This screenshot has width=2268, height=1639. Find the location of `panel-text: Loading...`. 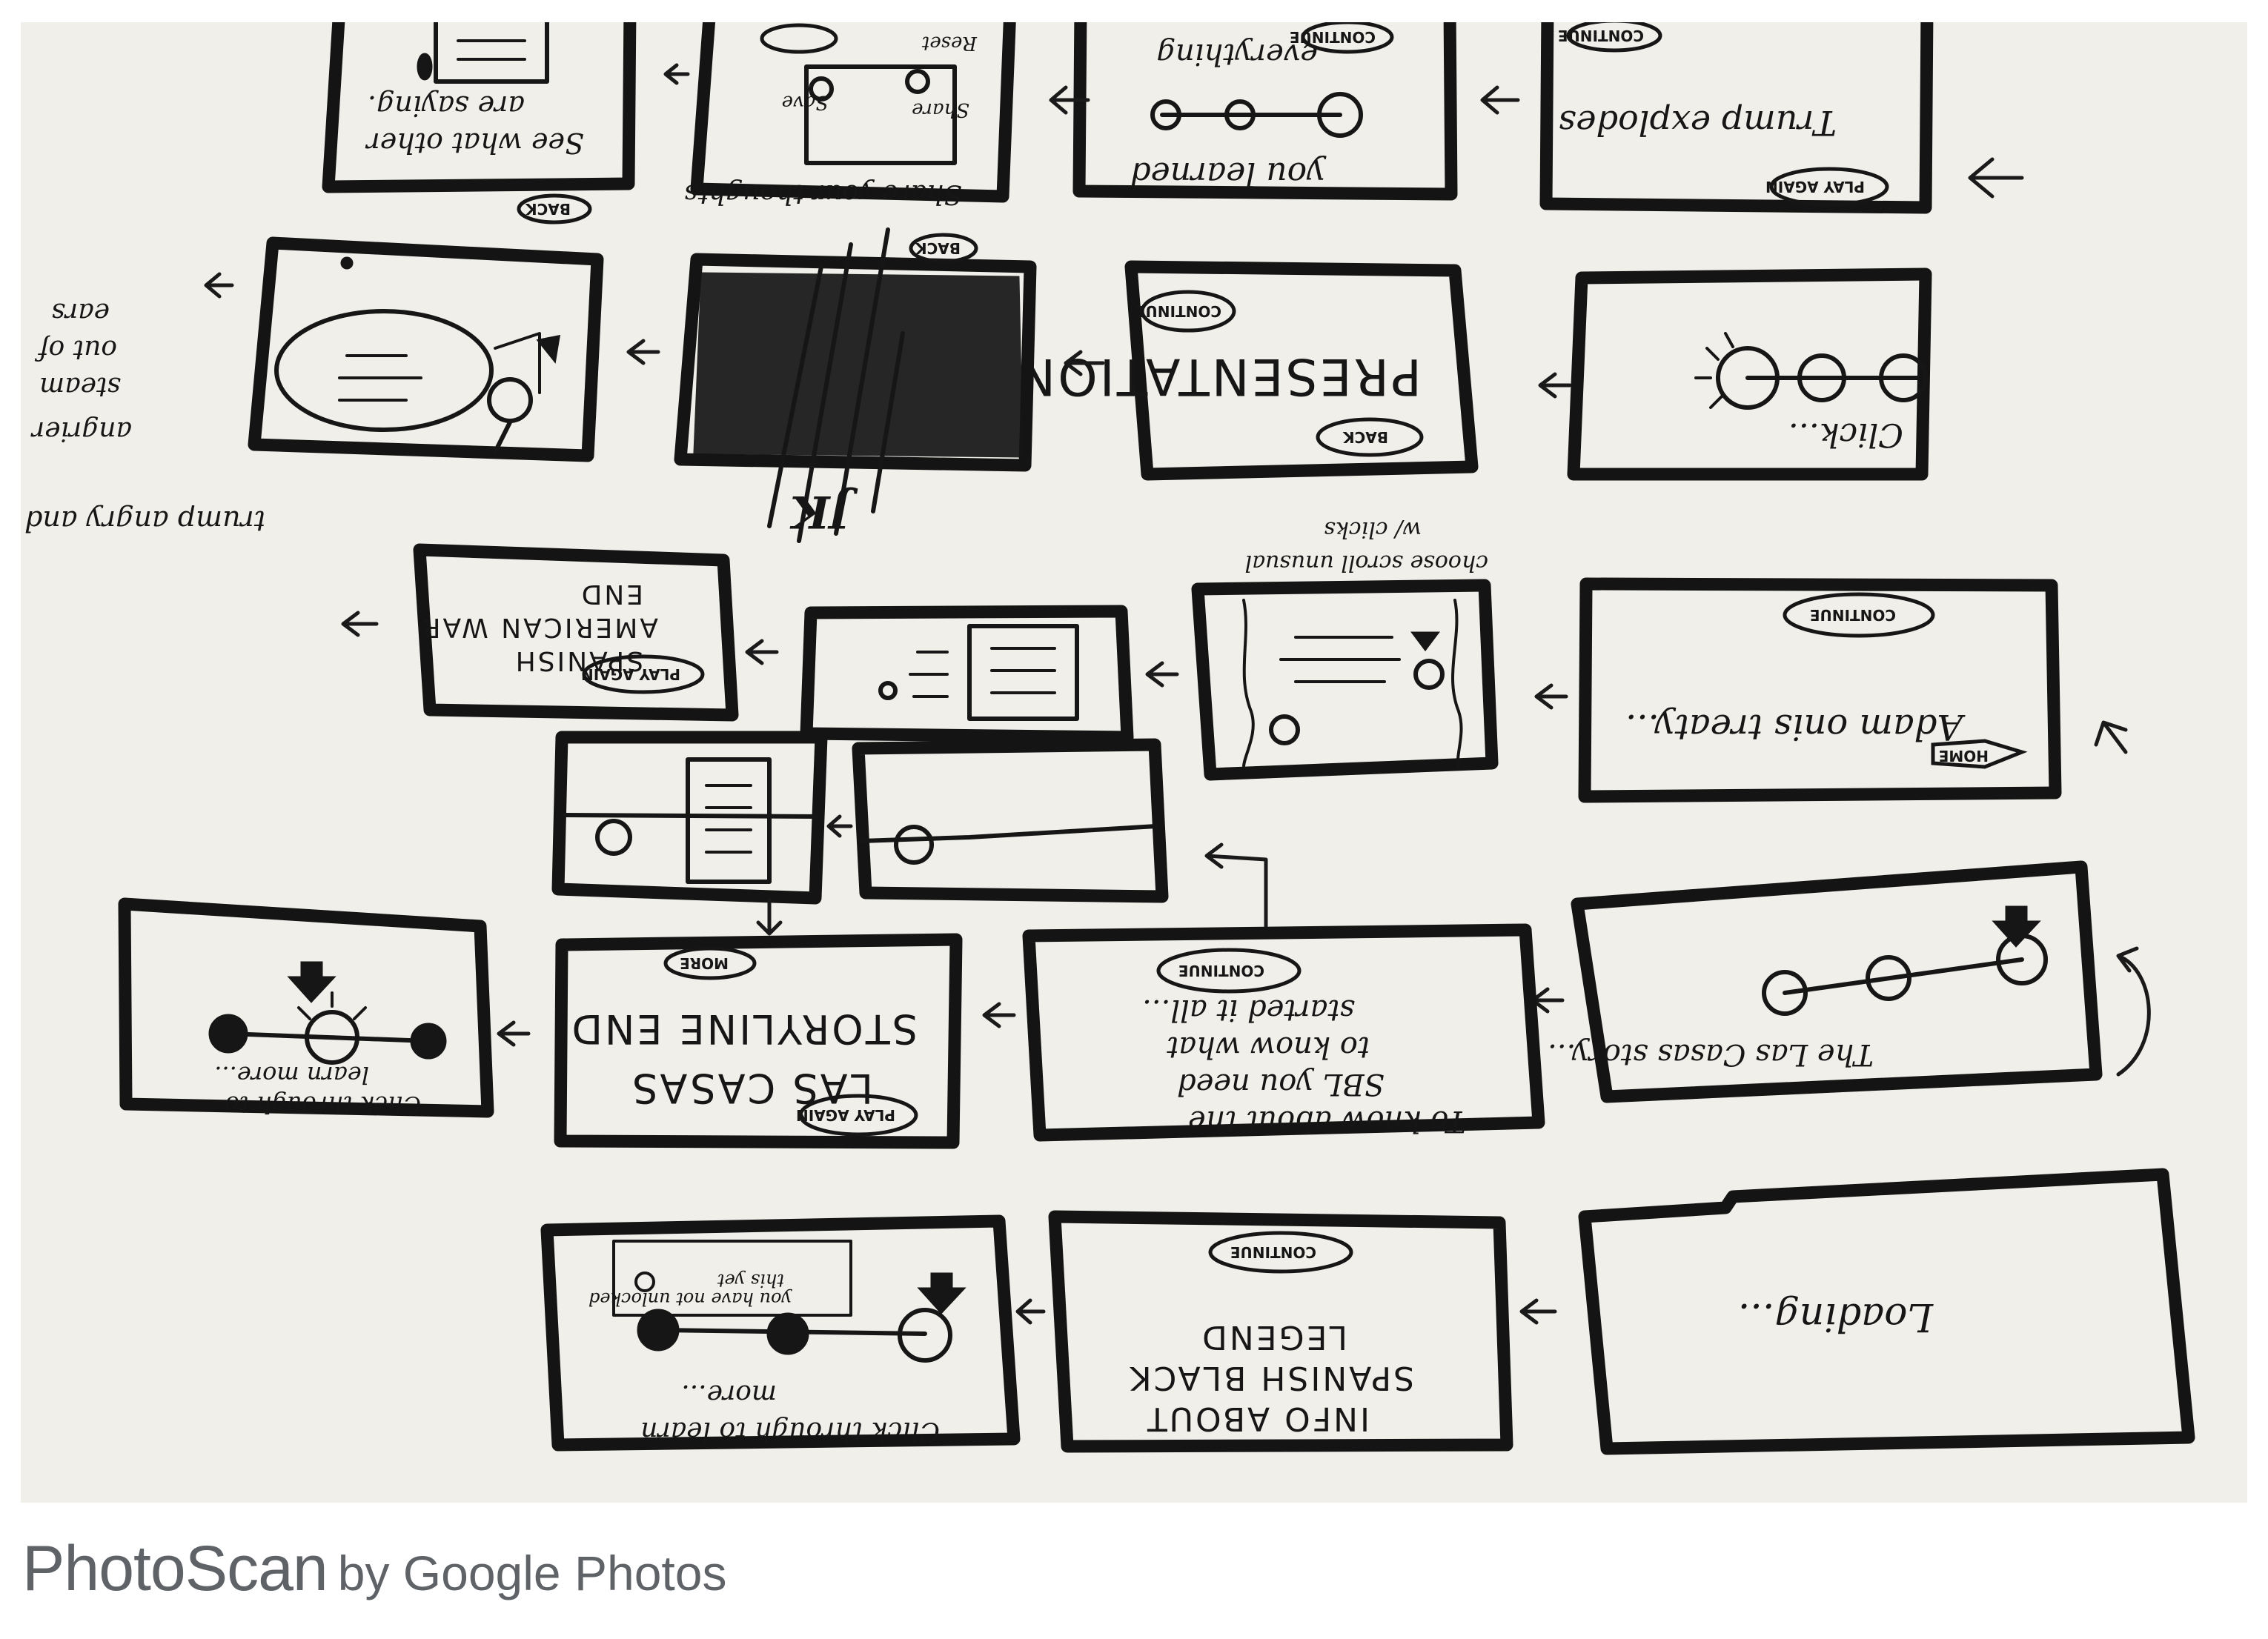

panel-text: Loading... is located at coordinates (1836, 1316).